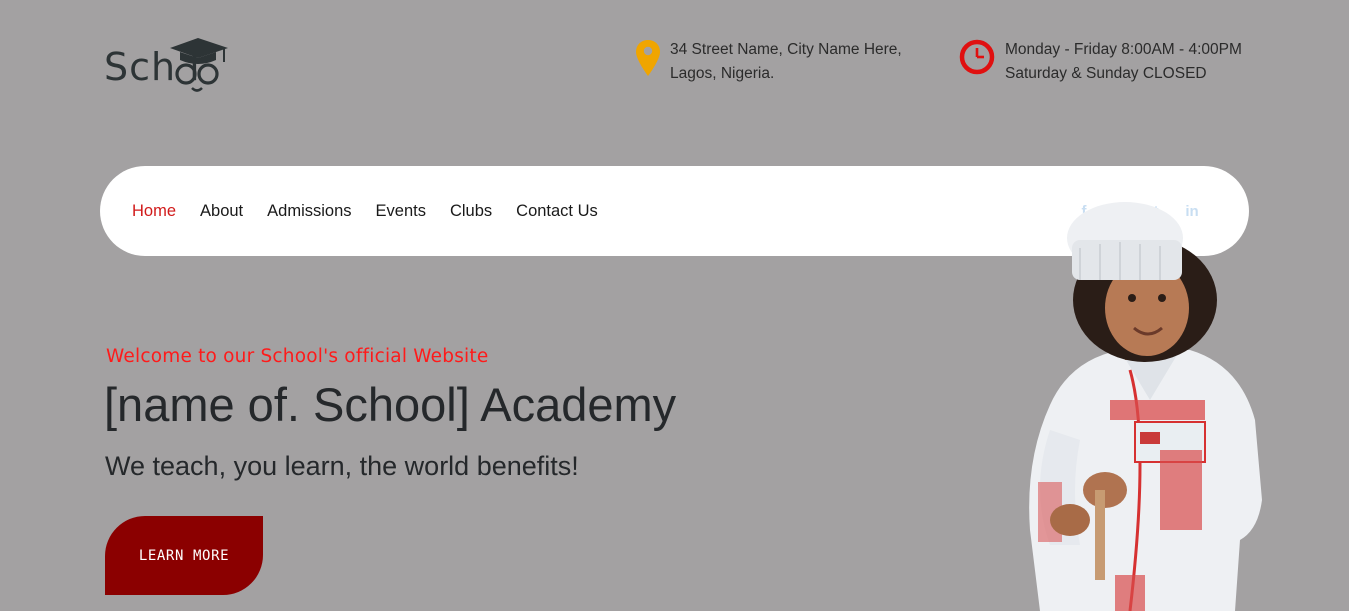 This screenshot has width=1349, height=611. I want to click on nav-admissions: Admissions, so click(309, 211).